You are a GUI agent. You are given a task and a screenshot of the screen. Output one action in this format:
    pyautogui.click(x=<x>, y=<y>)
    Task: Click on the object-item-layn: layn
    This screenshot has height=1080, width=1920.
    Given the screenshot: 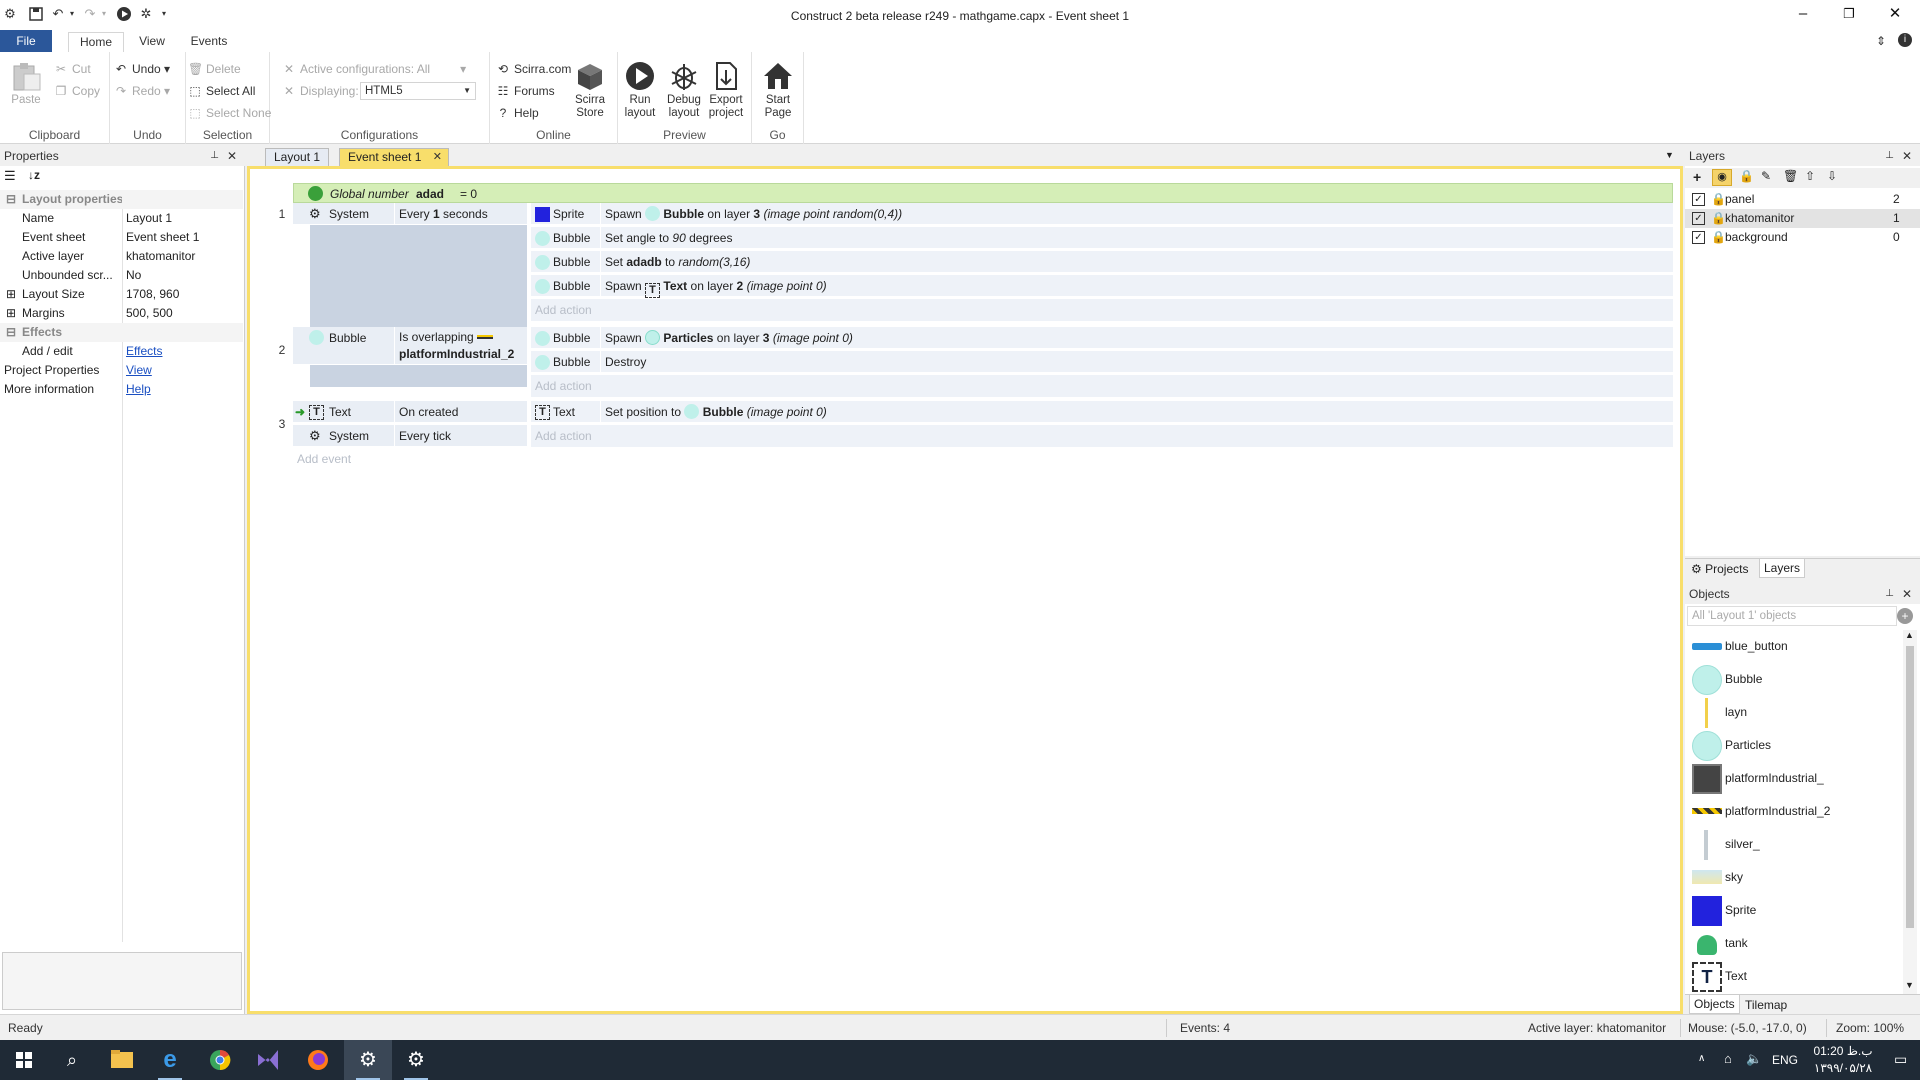 What is the action you would take?
    pyautogui.click(x=1794, y=712)
    